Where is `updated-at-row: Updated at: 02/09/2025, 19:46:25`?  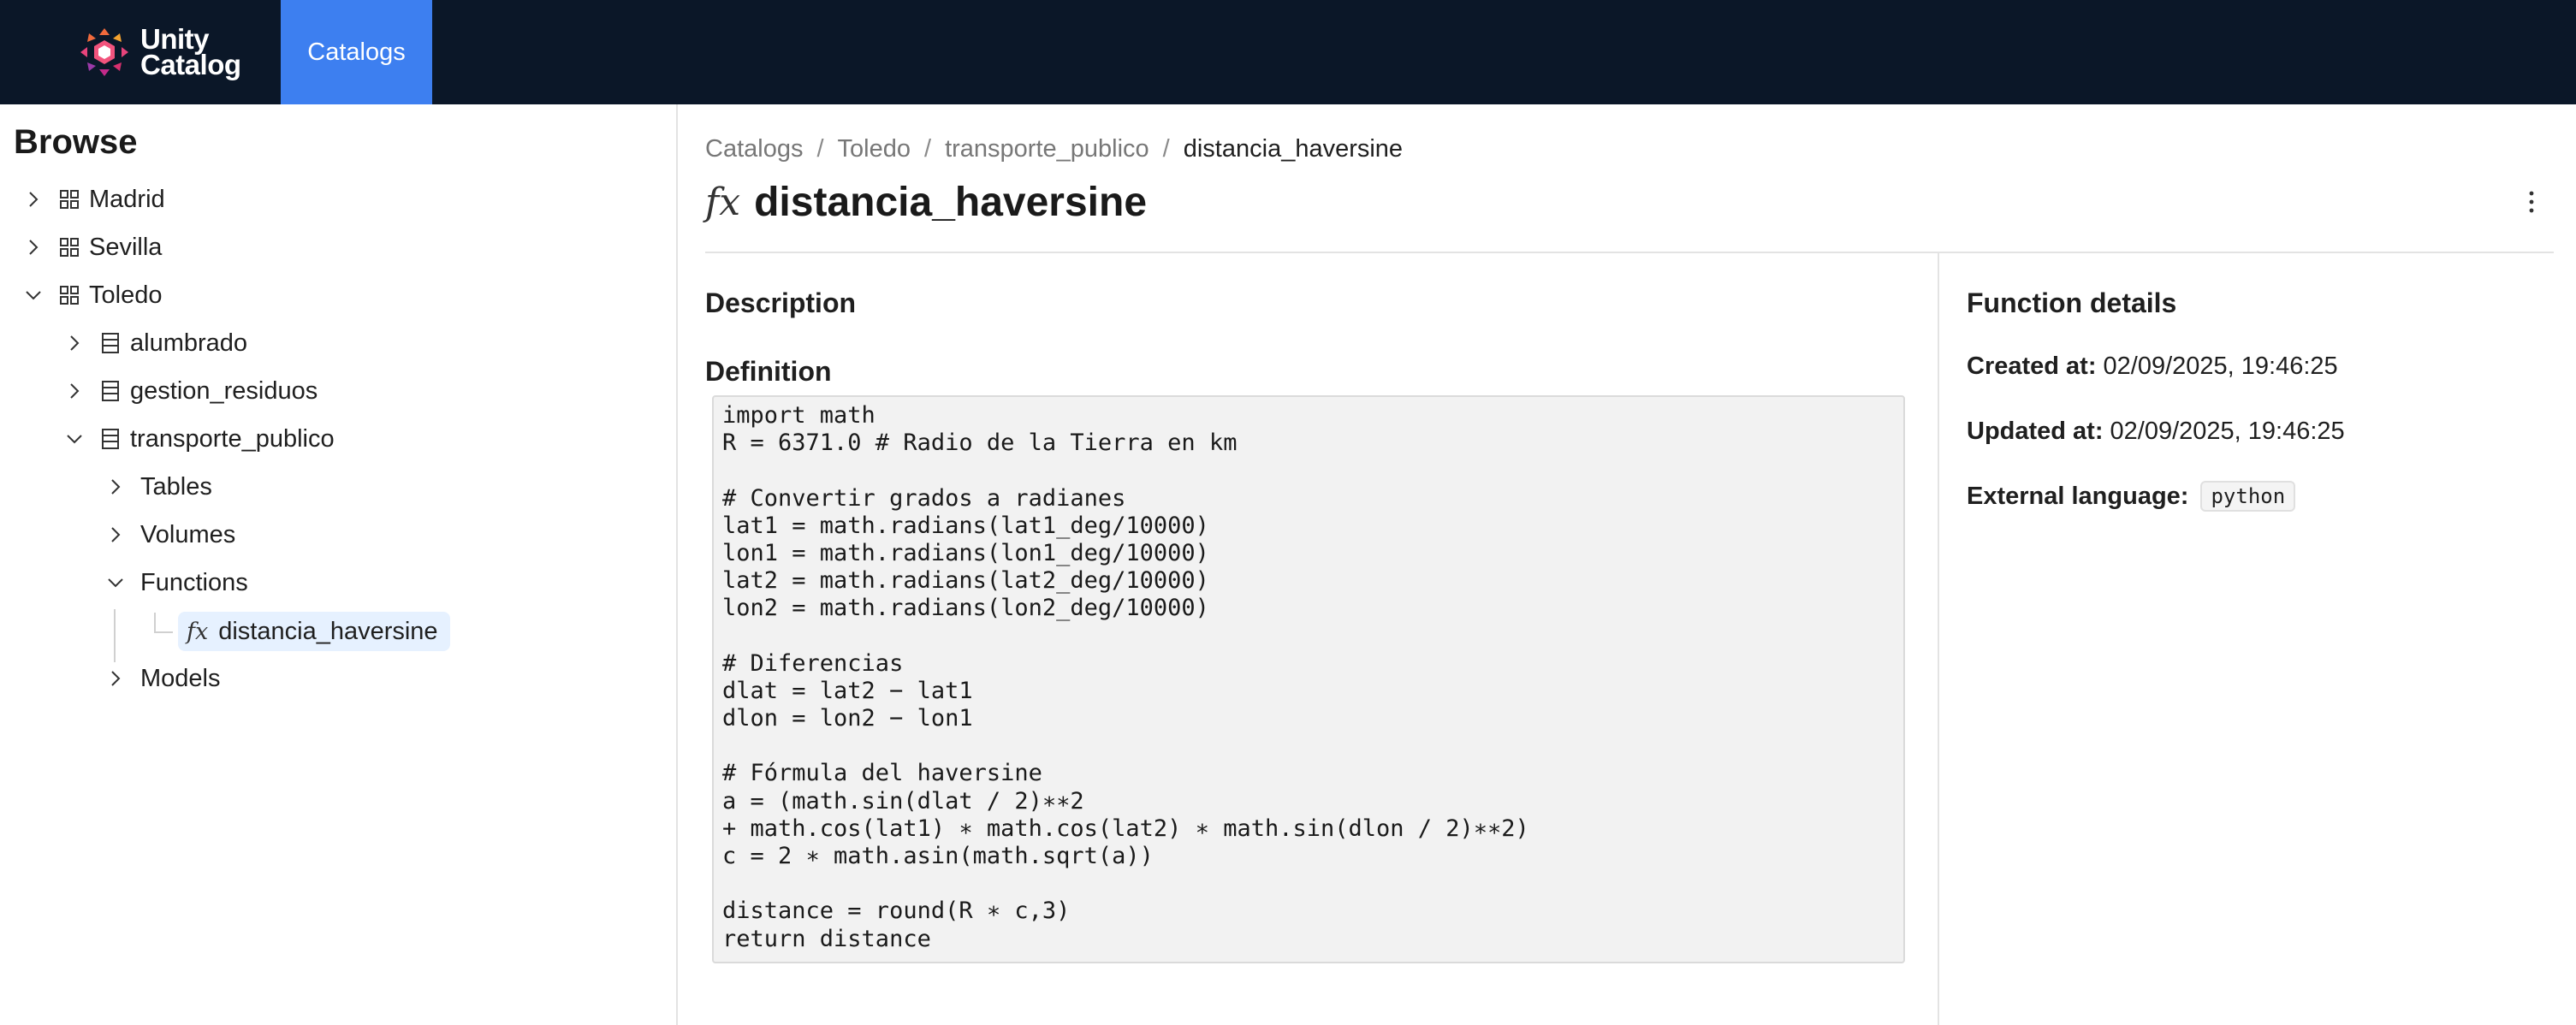
updated-at-row: Updated at: 02/09/2025, 19:46:25 is located at coordinates (2156, 432).